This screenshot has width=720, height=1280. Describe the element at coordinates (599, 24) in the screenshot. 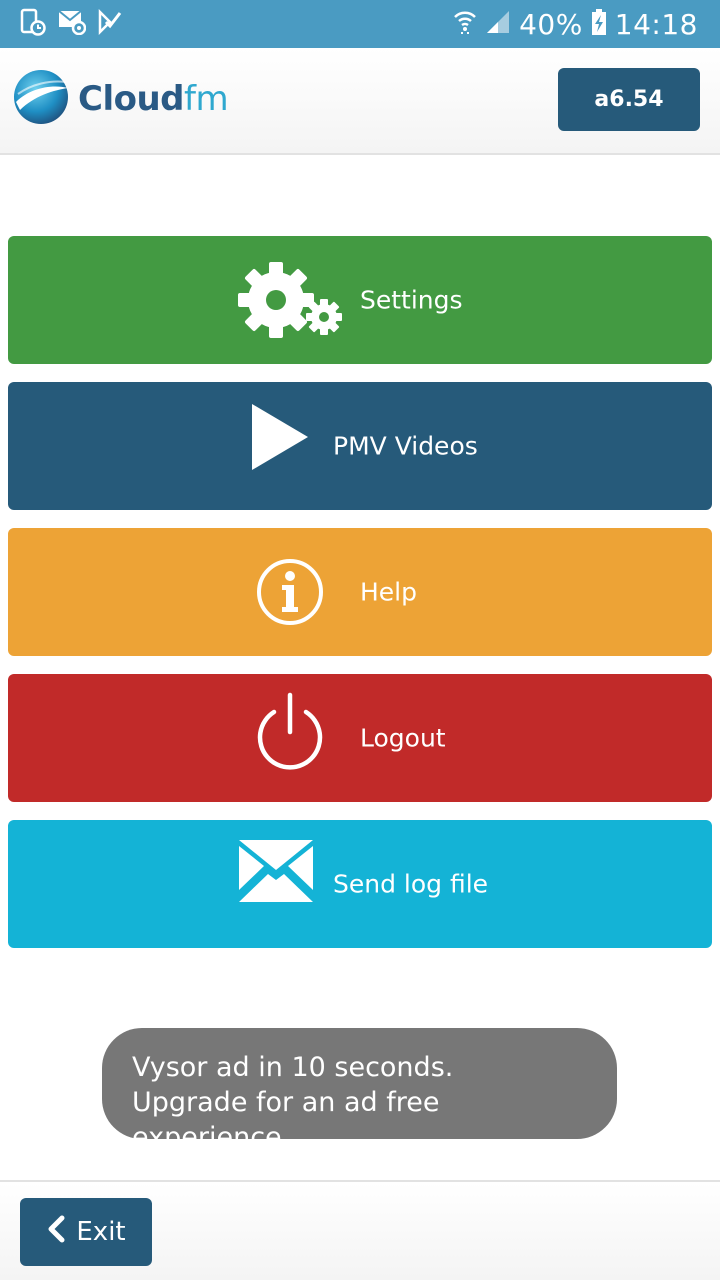

I see `battery-charging-icon` at that location.